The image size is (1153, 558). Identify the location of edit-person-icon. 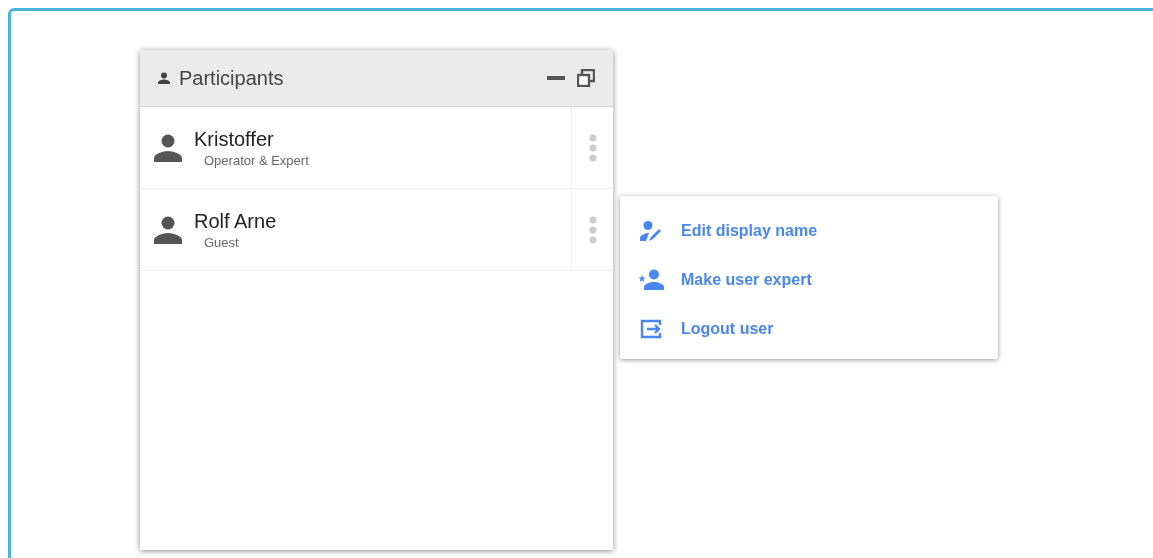
(651, 230).